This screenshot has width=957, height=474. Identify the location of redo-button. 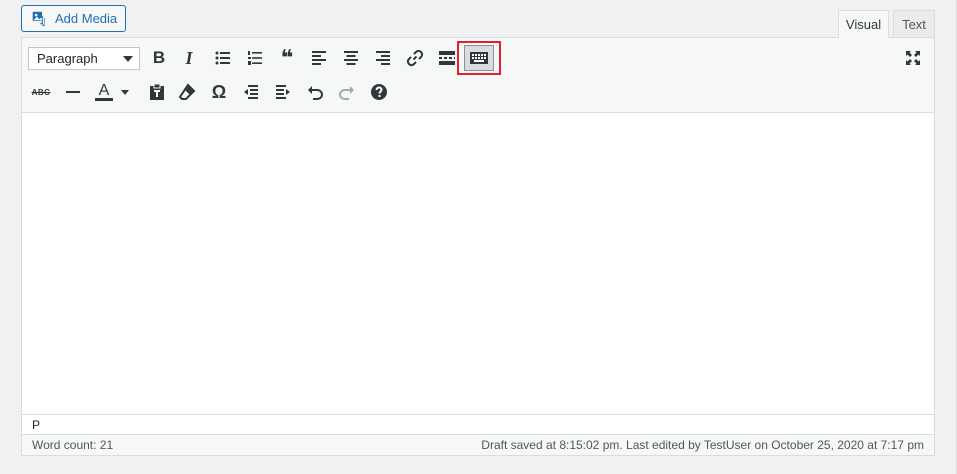
(347, 92).